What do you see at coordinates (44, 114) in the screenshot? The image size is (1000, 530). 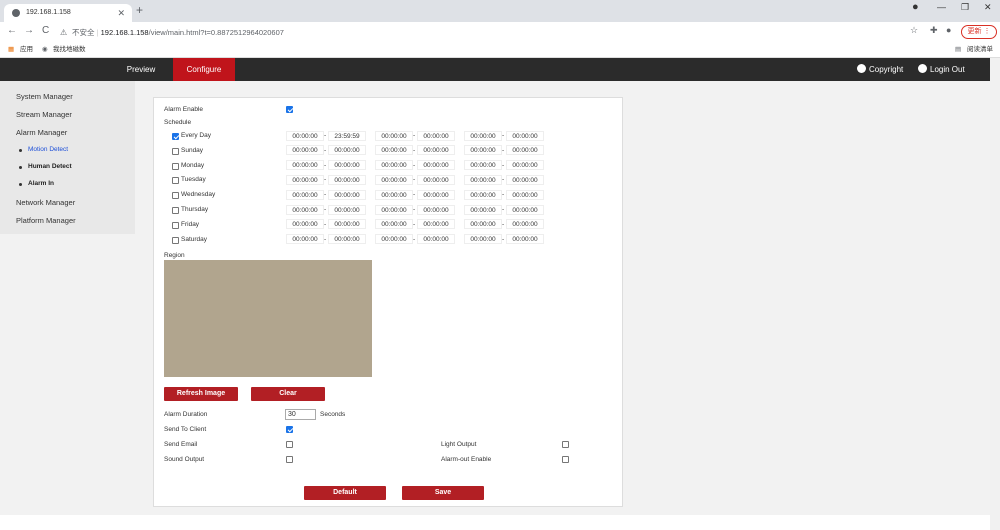 I see `sidebar-item-stream: Stream Manager` at bounding box center [44, 114].